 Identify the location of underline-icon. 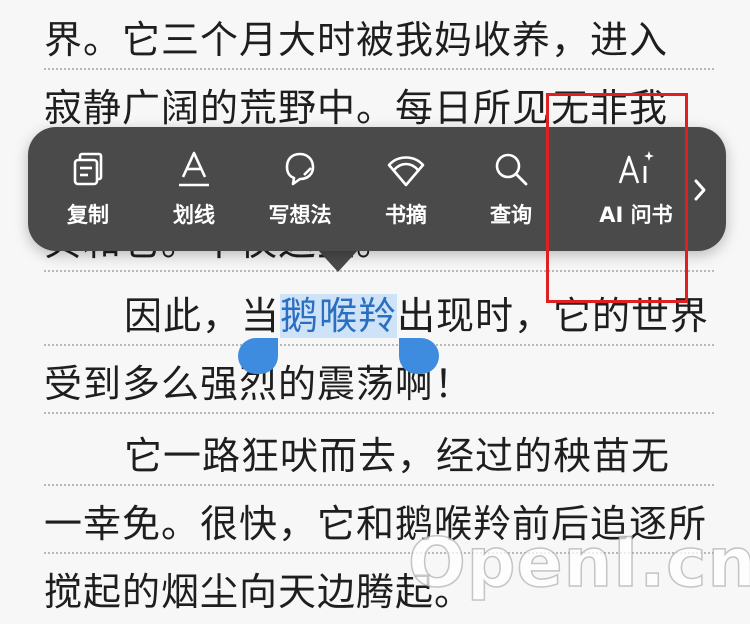
(194, 169).